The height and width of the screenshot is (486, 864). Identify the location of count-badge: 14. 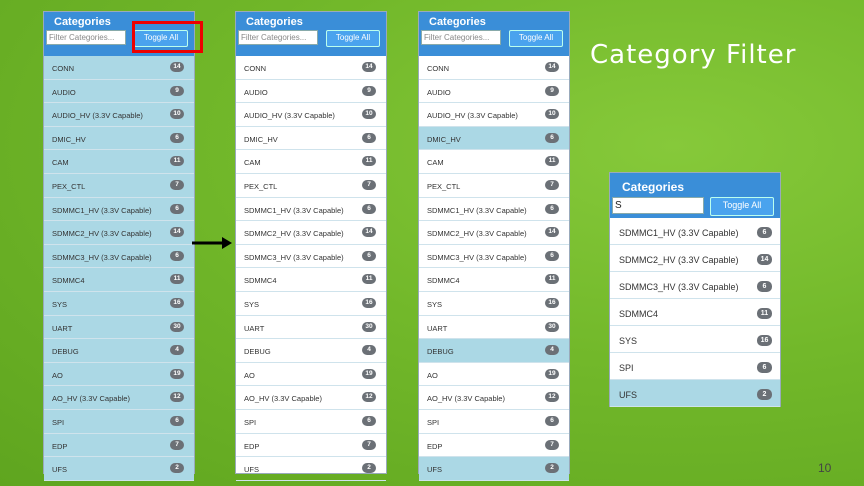
(764, 259).